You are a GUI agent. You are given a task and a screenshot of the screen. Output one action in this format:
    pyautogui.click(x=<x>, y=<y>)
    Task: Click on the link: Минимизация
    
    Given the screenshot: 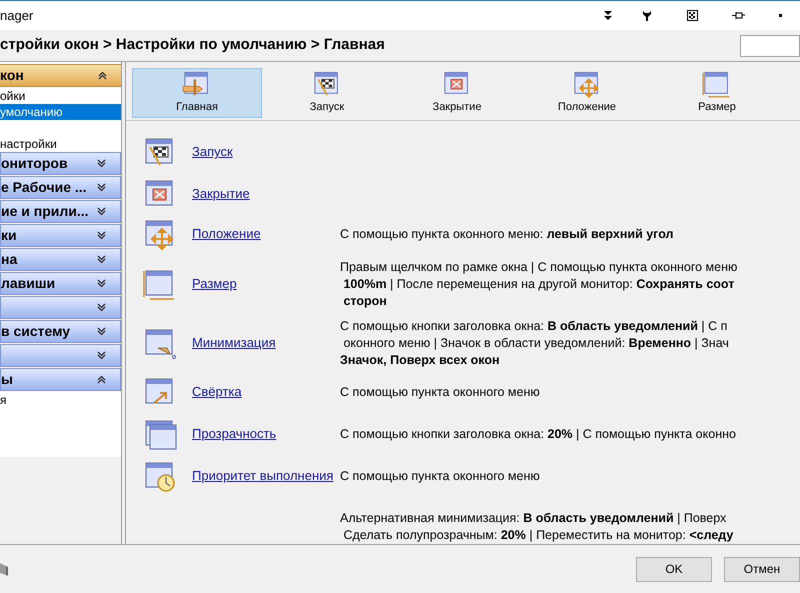 What is the action you would take?
    pyautogui.click(x=234, y=342)
    